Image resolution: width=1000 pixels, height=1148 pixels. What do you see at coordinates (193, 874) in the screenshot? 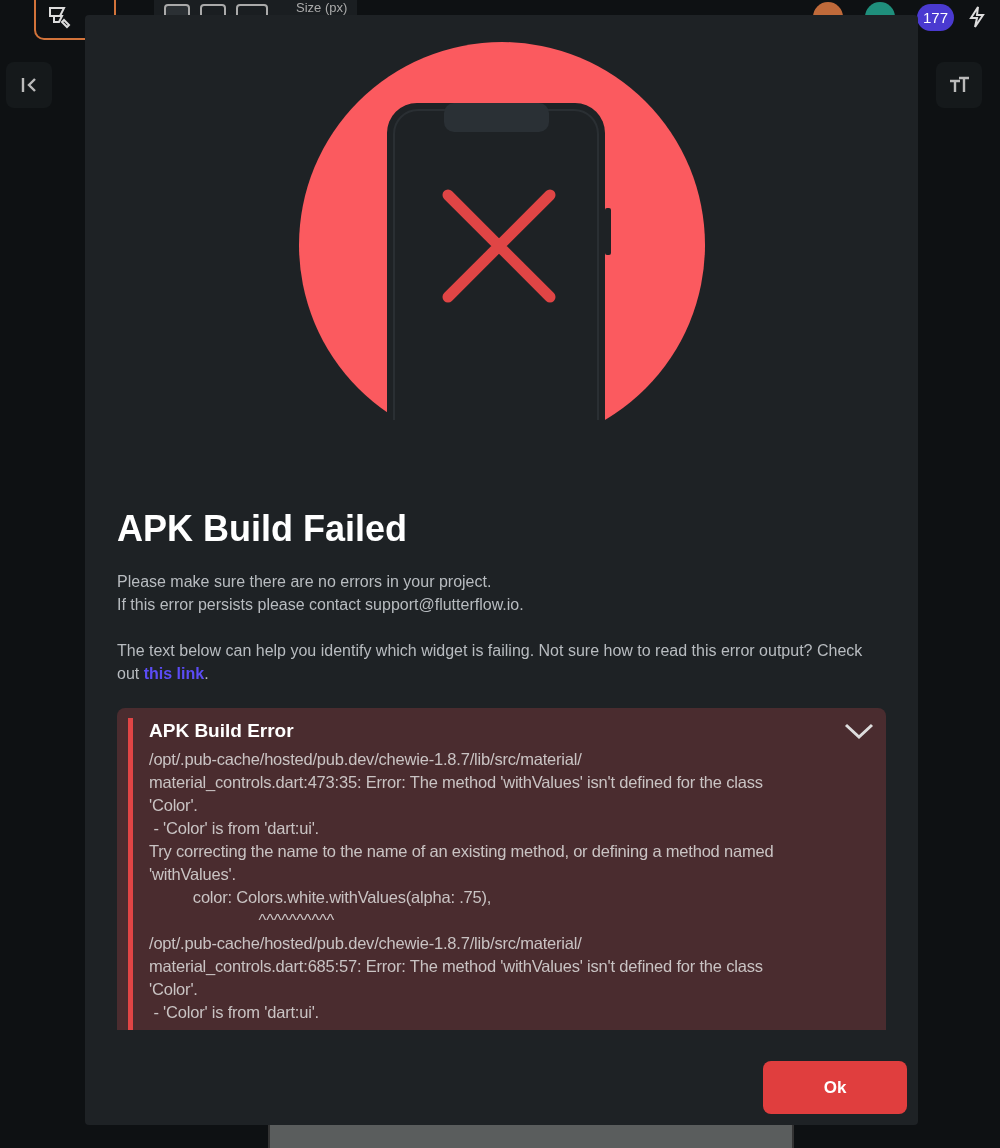
I see `error-log-line: 'withValues'.` at bounding box center [193, 874].